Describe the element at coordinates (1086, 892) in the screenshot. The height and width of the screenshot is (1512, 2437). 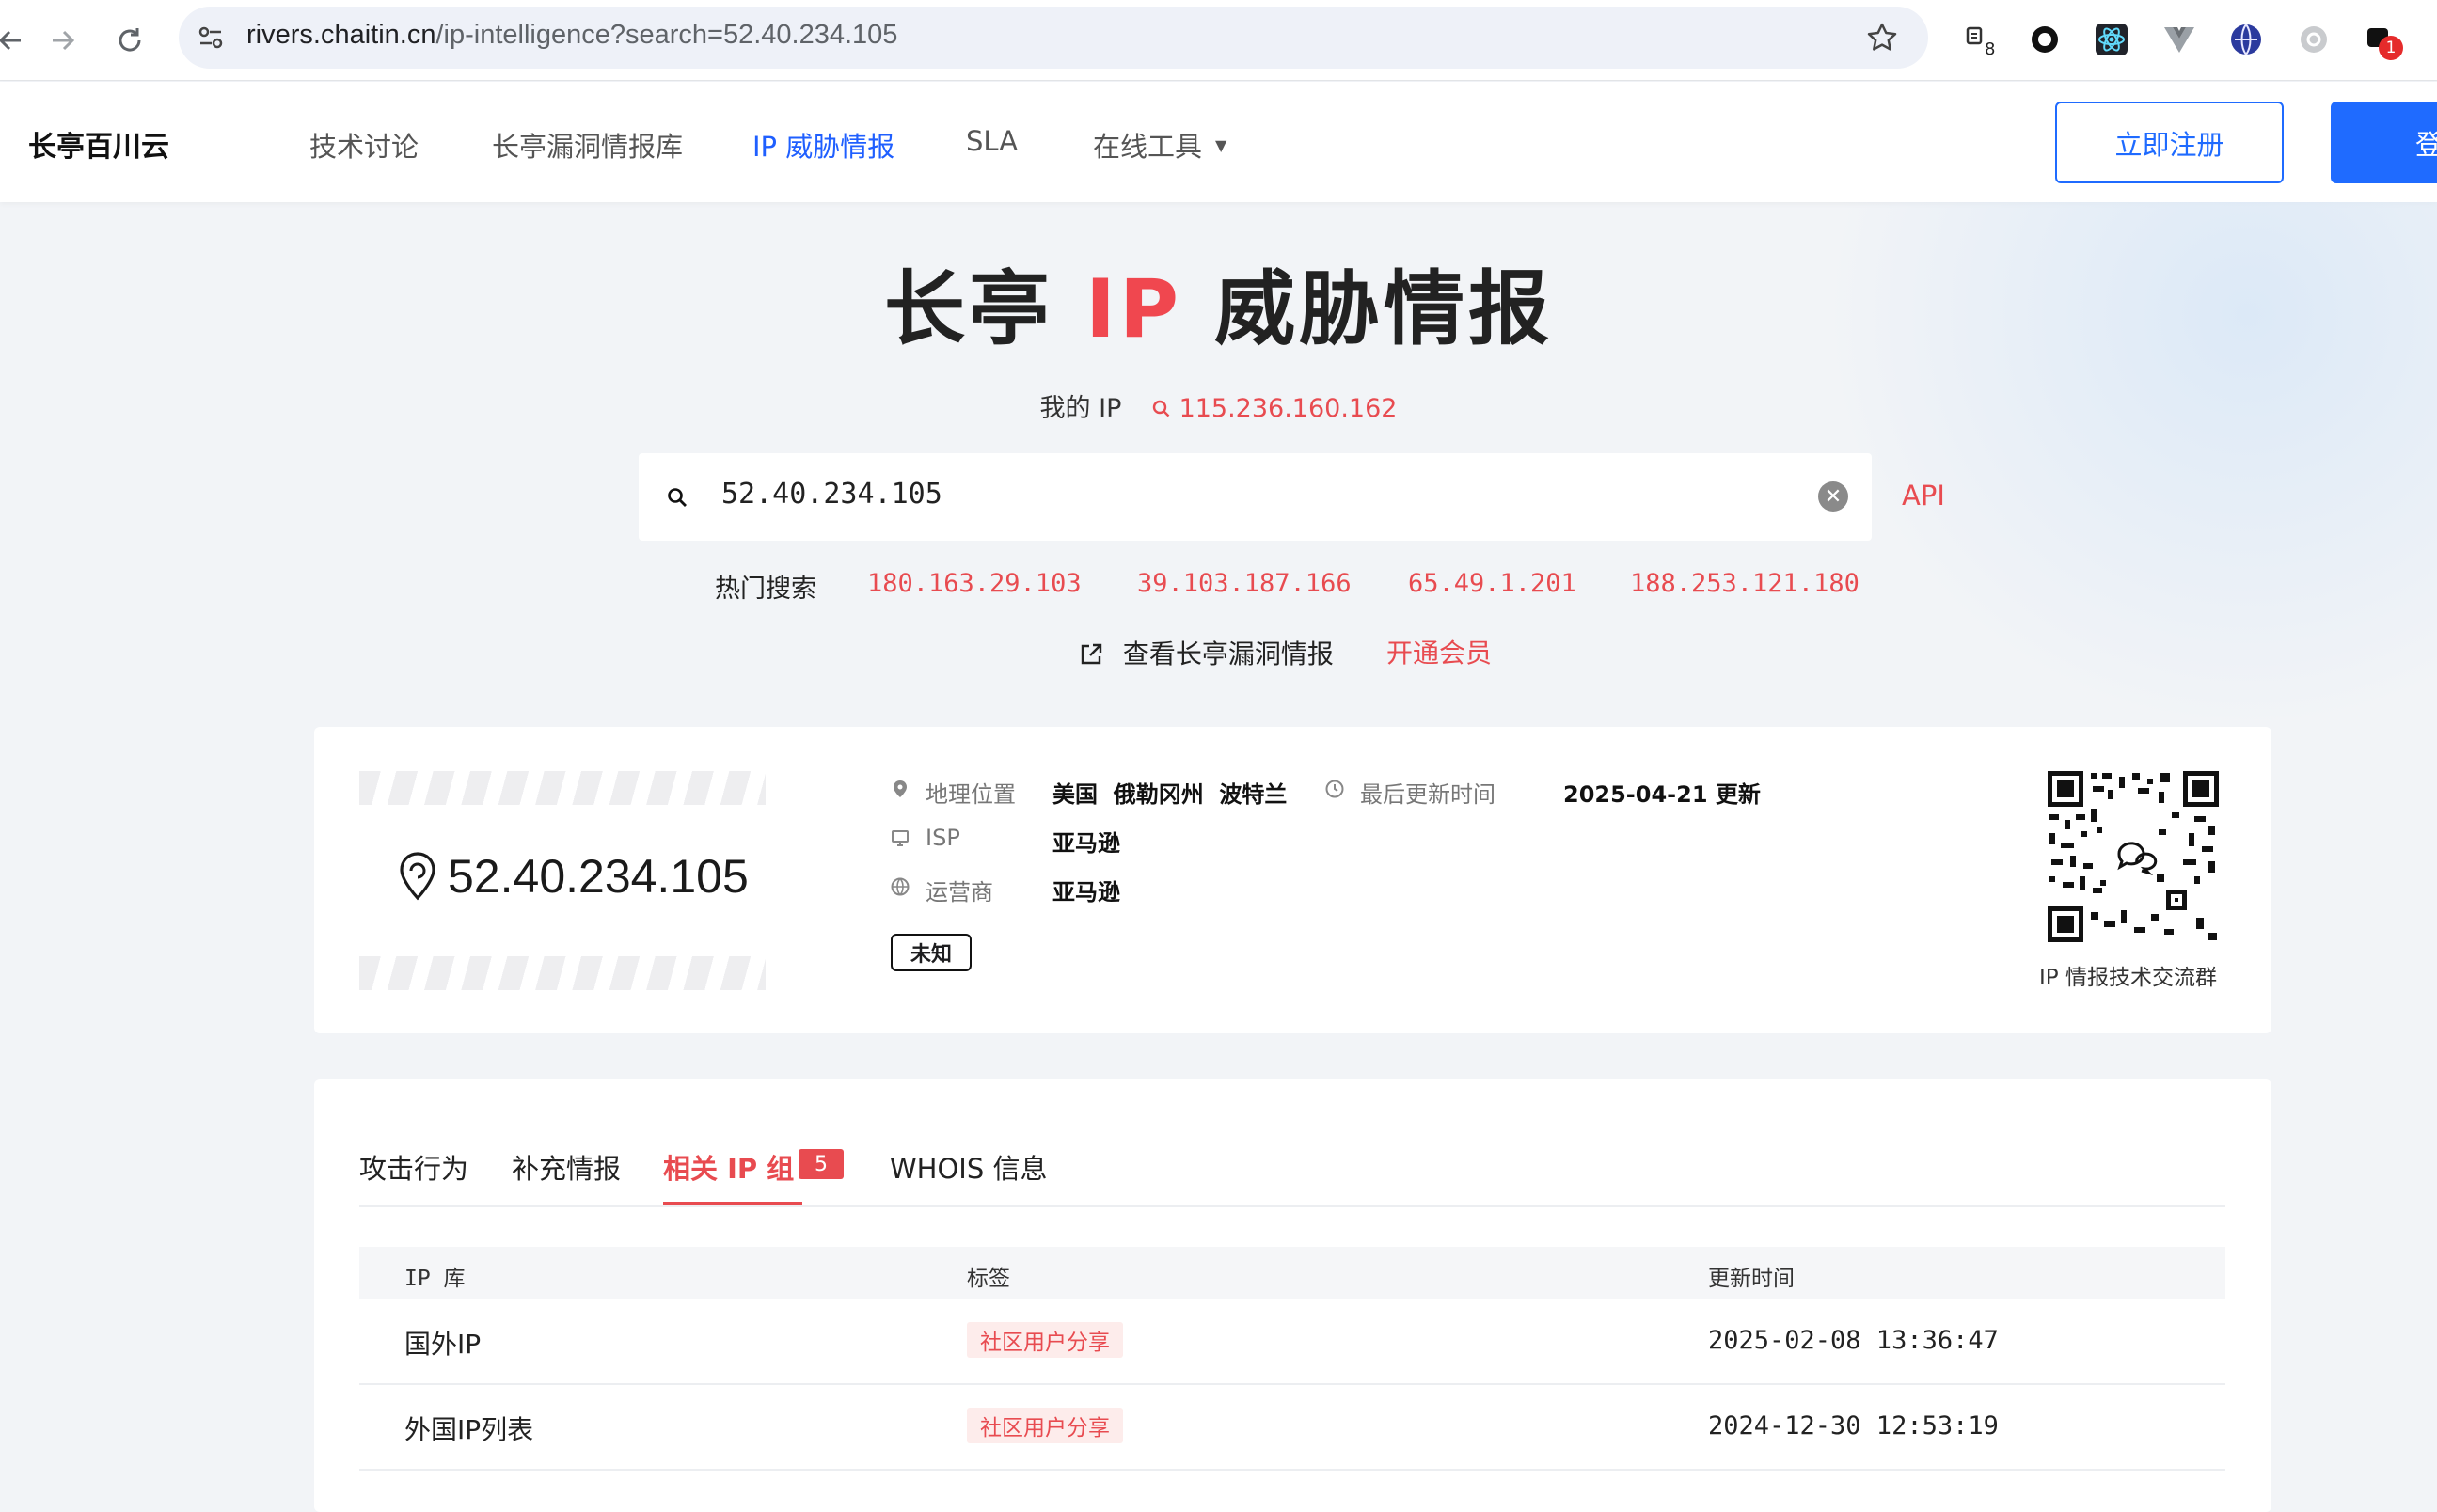
I see `carrier-value: 亚马逊` at that location.